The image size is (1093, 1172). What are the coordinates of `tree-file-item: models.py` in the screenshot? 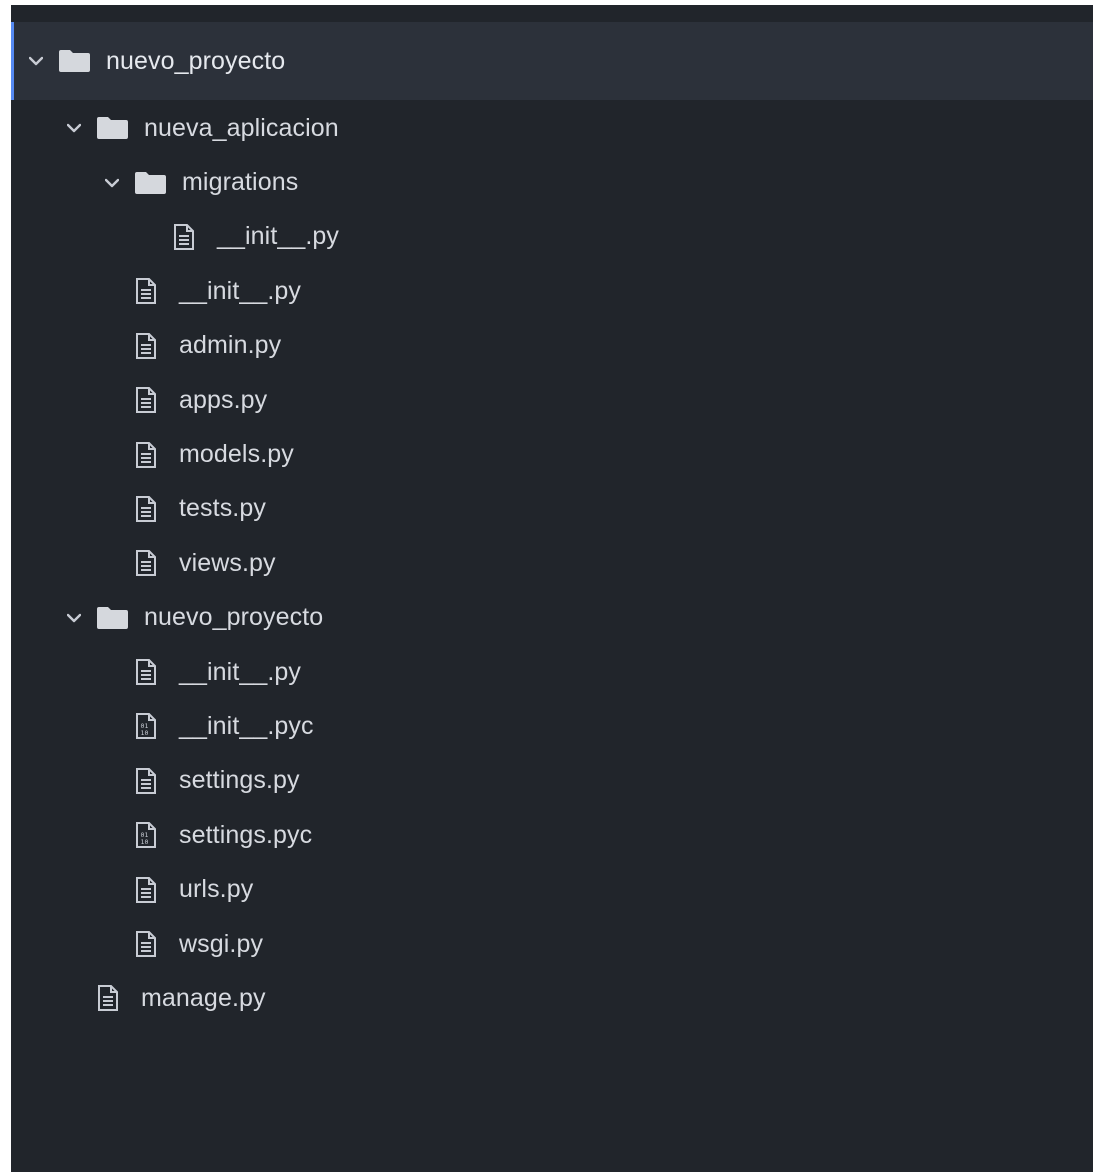 It's located at (552, 454).